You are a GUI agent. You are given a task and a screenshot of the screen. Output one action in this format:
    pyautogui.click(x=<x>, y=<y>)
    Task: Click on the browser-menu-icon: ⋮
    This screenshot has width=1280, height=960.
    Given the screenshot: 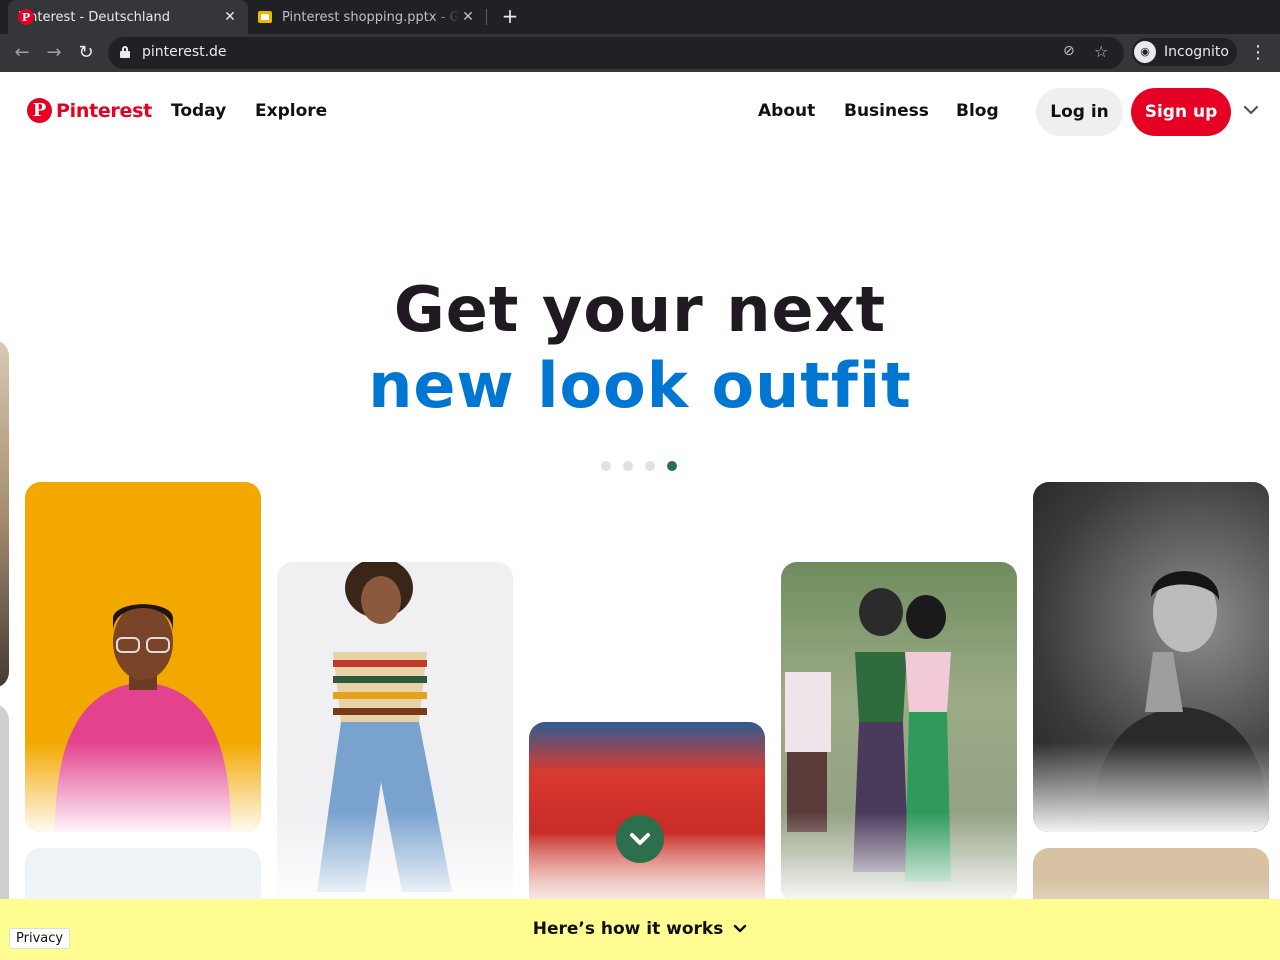 What is the action you would take?
    pyautogui.click(x=1258, y=53)
    